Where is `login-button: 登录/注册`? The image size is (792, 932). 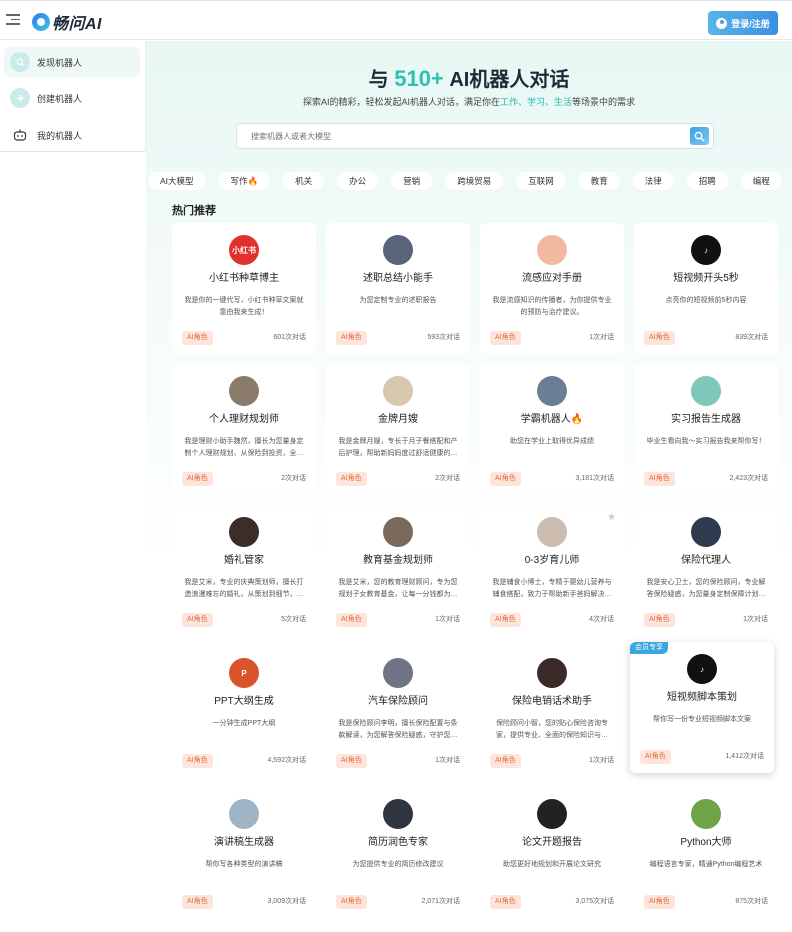
login-button: 登录/注册 is located at coordinates (743, 23).